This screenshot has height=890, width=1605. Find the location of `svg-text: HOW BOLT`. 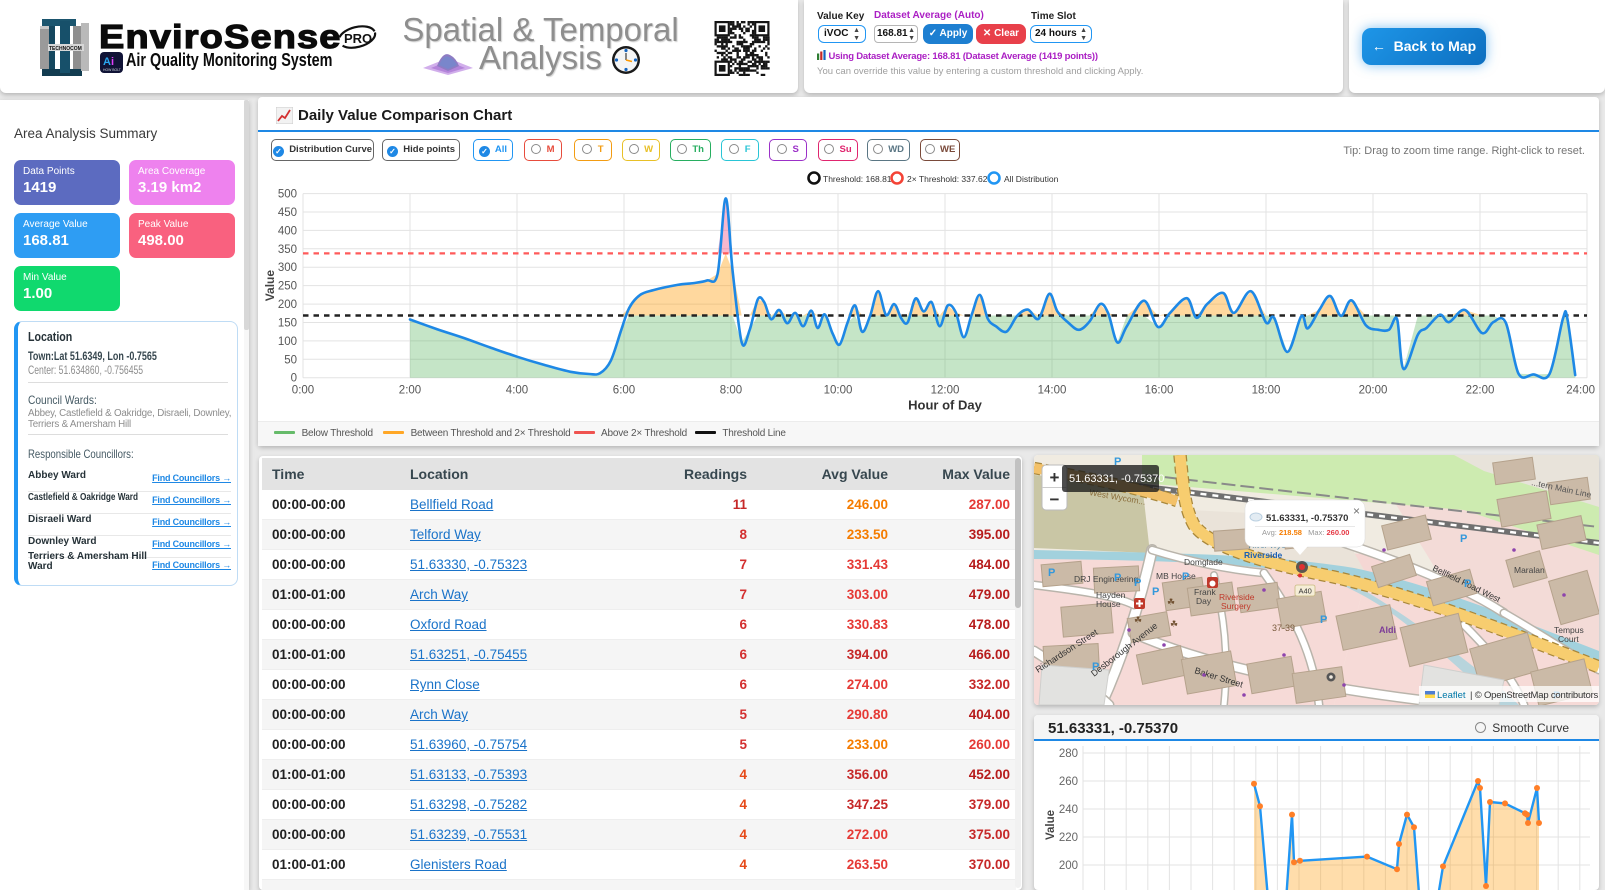

svg-text: HOW BOLT is located at coordinates (112, 70).